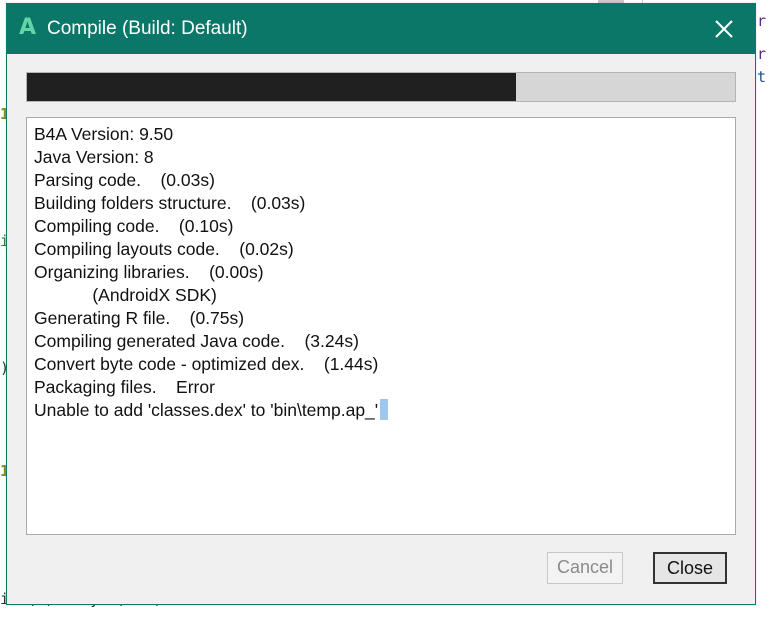 Image resolution: width=776 pixels, height=622 pixels. What do you see at coordinates (164, 249) in the screenshot?
I see `log-line: Compiling layouts code. (0.02s)` at bounding box center [164, 249].